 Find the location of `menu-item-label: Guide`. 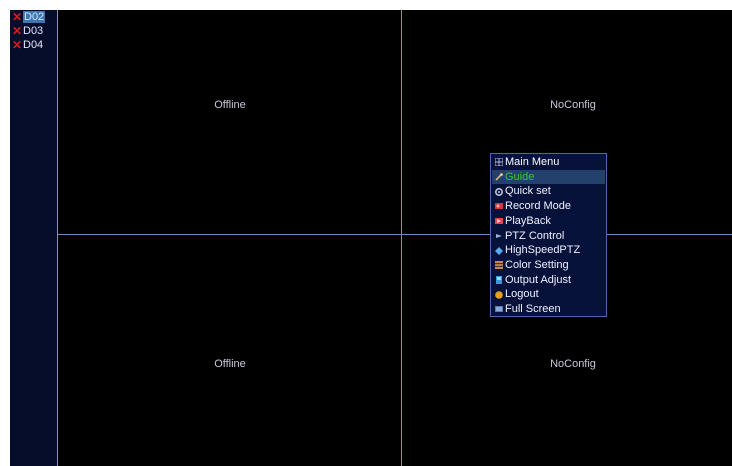

menu-item-label: Guide is located at coordinates (520, 176).